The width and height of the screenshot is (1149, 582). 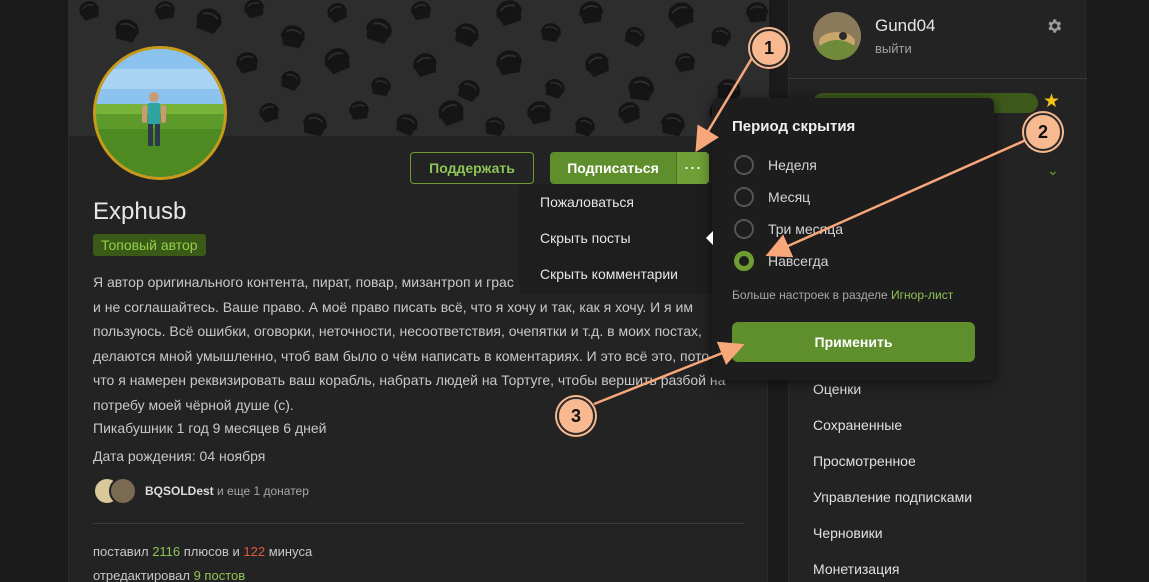 I want to click on sidebar-item-monetization: Монетизация, so click(x=856, y=569).